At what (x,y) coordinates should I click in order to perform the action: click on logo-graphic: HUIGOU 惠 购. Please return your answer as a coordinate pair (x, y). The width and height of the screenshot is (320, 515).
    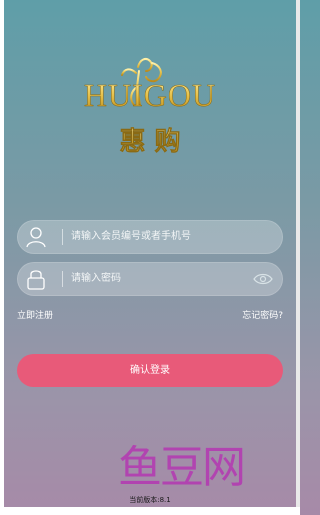
    Looking at the image, I should click on (150, 107).